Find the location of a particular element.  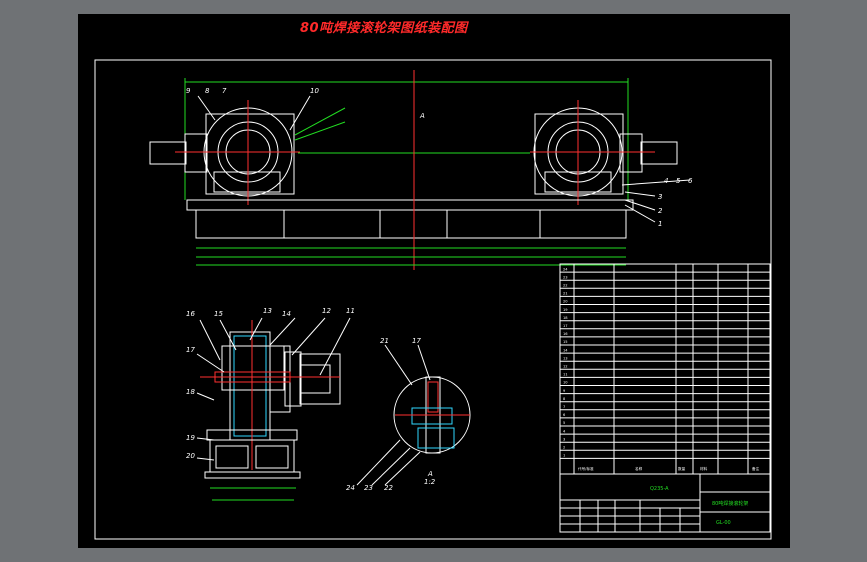

part-label: 18 is located at coordinates (190, 392).